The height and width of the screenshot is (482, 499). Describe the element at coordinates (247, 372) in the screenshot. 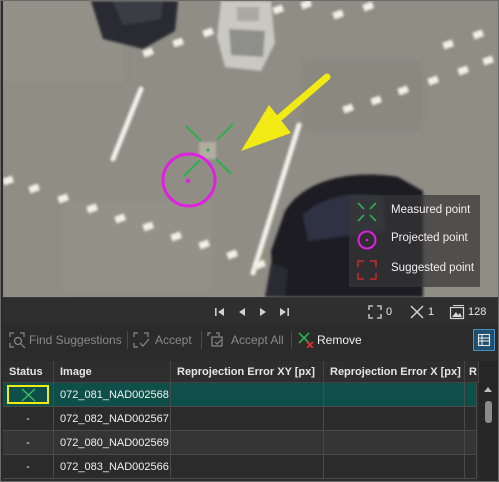

I see `column-header-reprojection-error-xy: Reprojection Error XY [px]` at that location.